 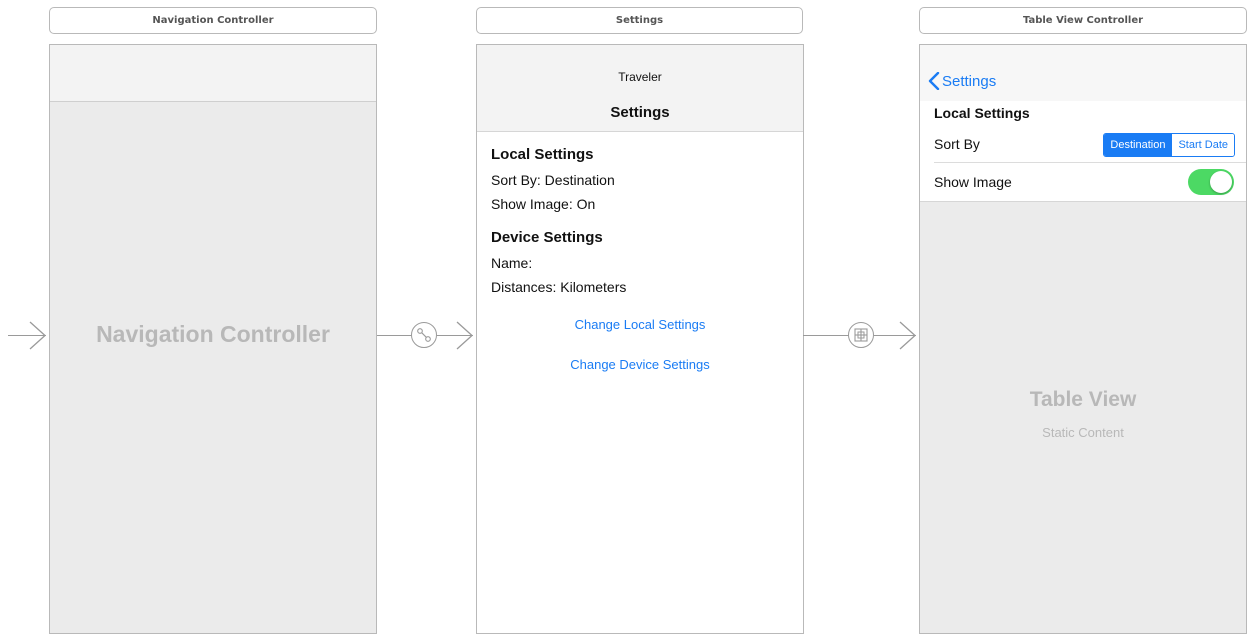 What do you see at coordinates (542, 154) in the screenshot?
I see `local-settings-heading: Local Settings` at bounding box center [542, 154].